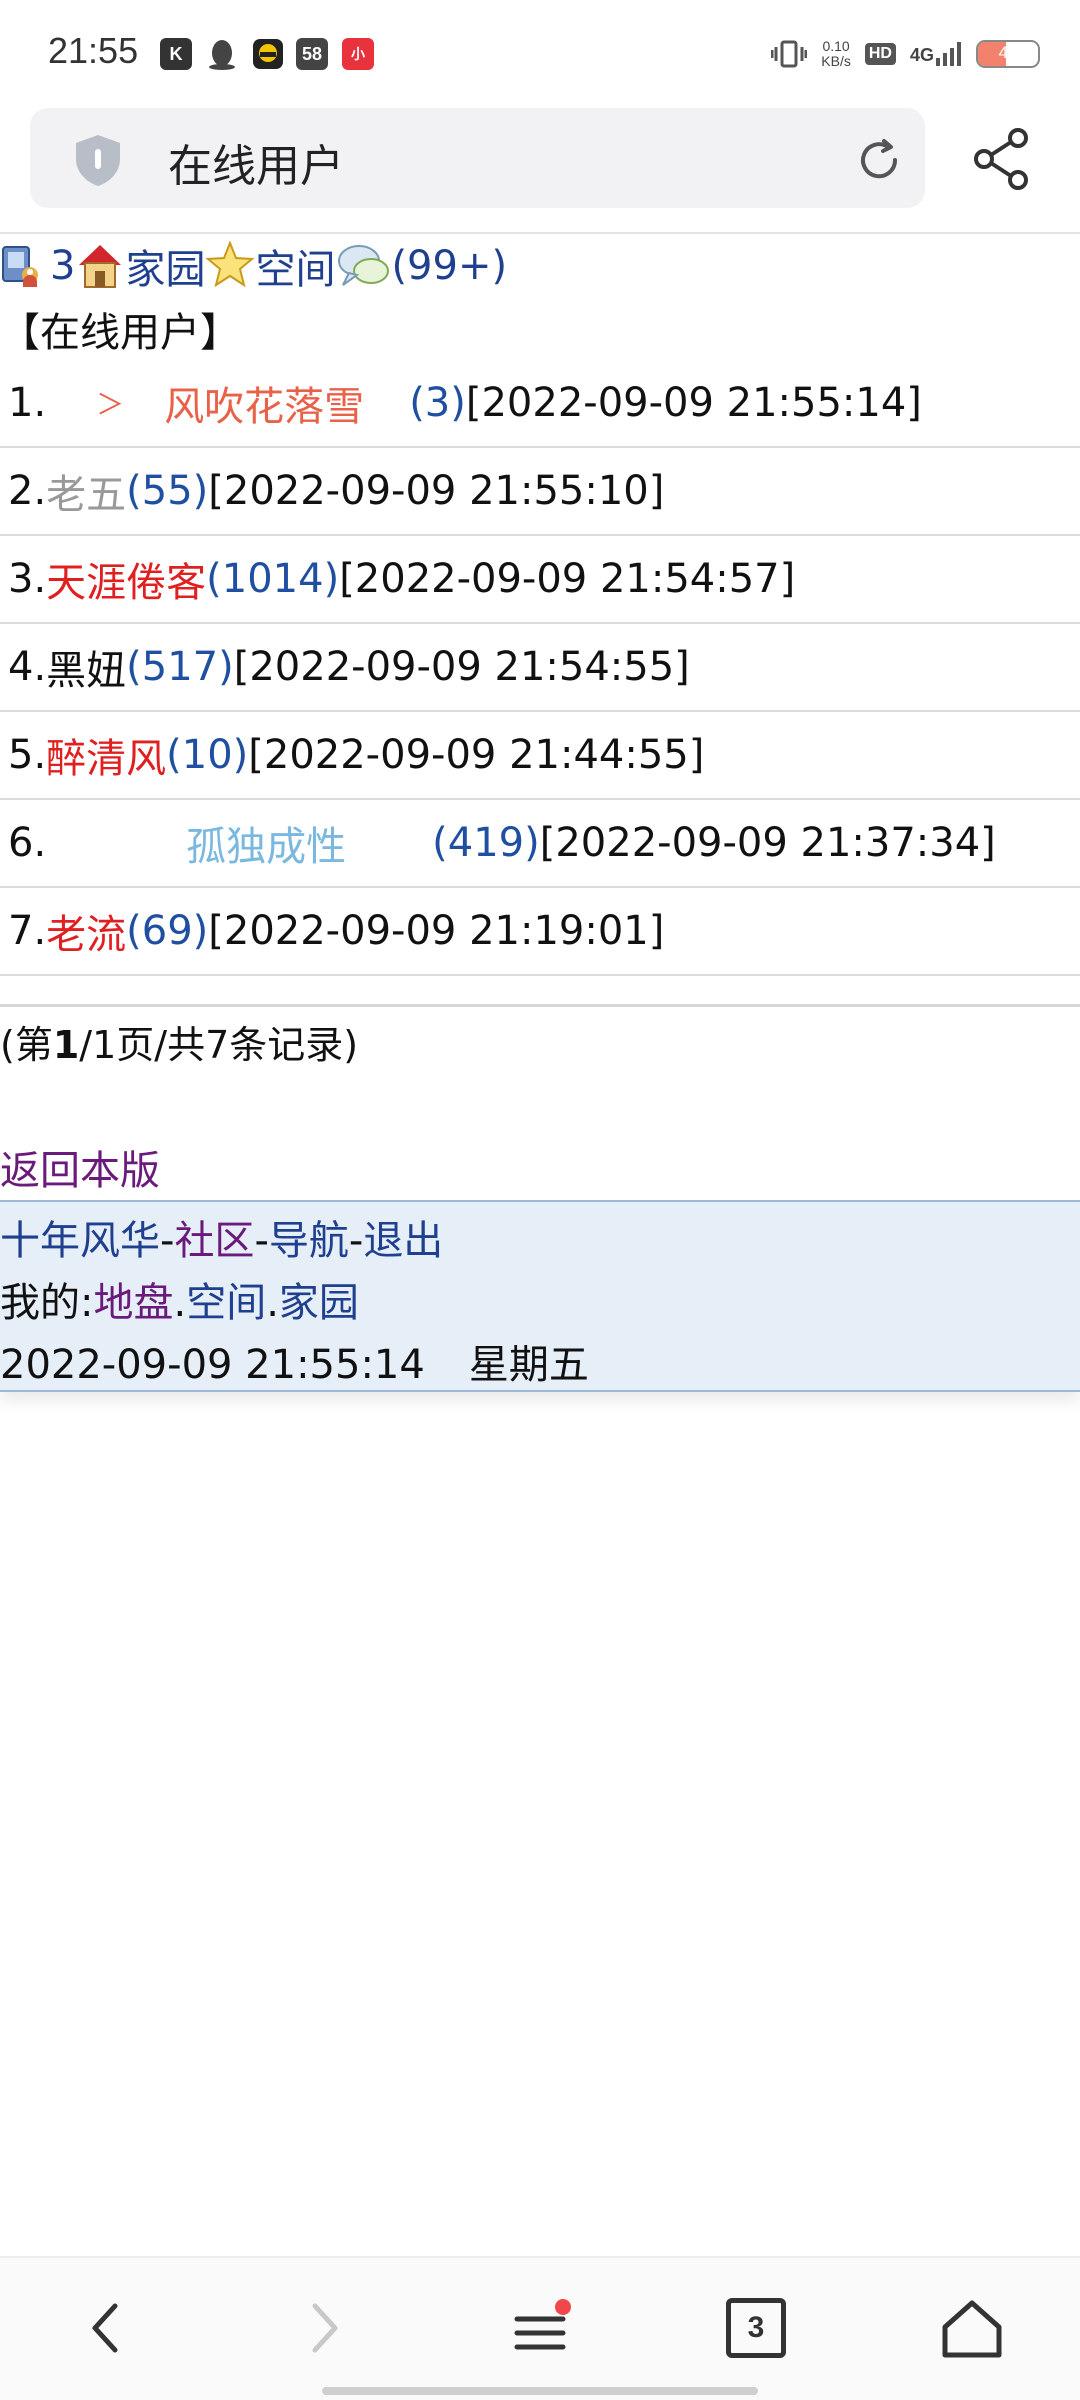 The image size is (1080, 2400). I want to click on browser-bottom-nav: 3, so click(540, 2328).